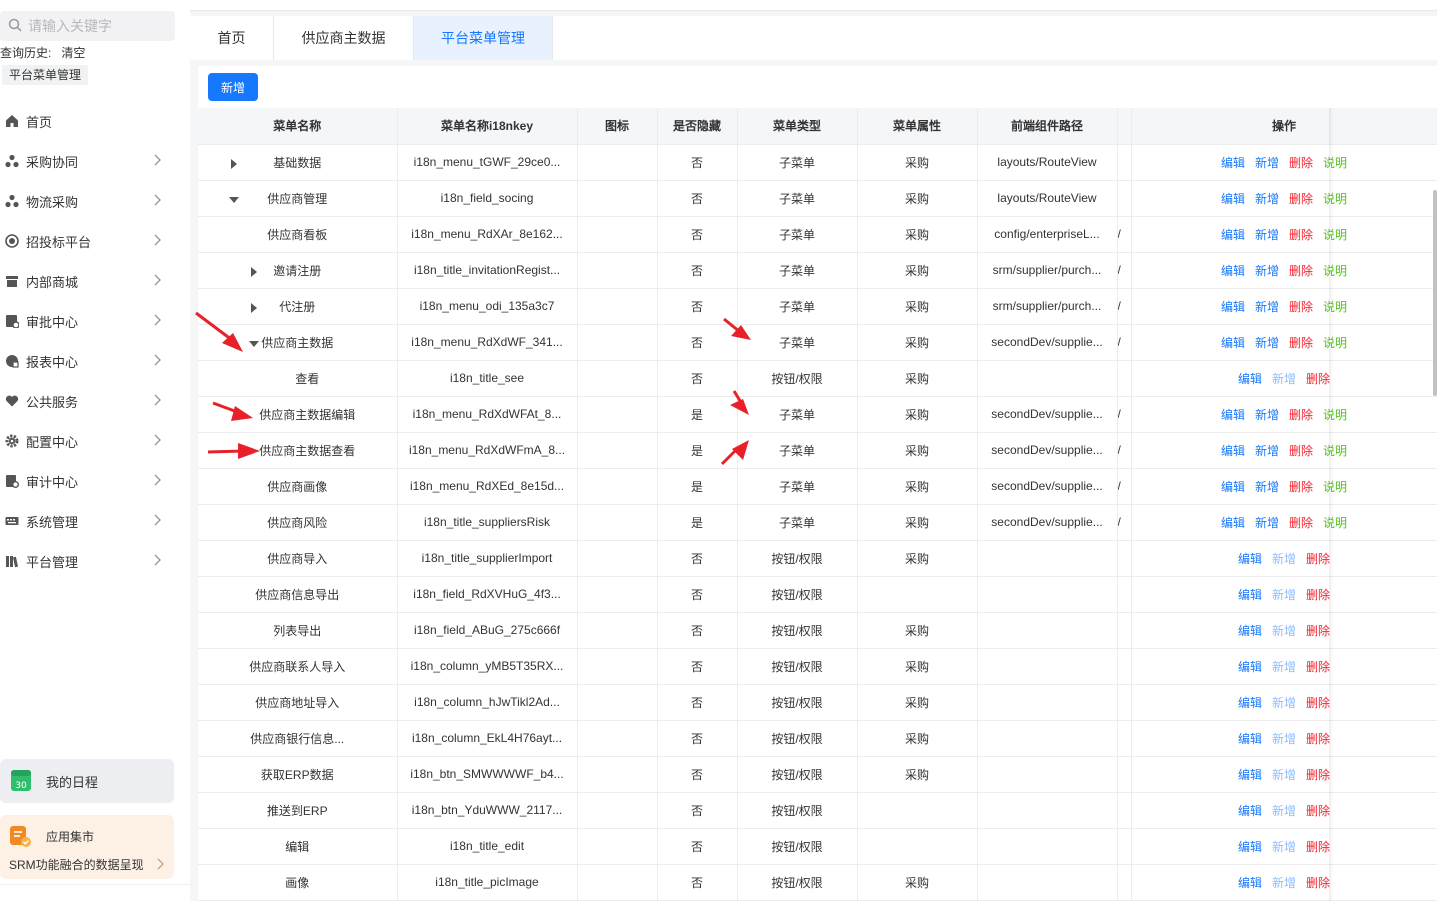 This screenshot has height=901, width=1437. Describe the element at coordinates (95, 241) in the screenshot. I see `sidebar-item-3: 招投标平台` at that location.